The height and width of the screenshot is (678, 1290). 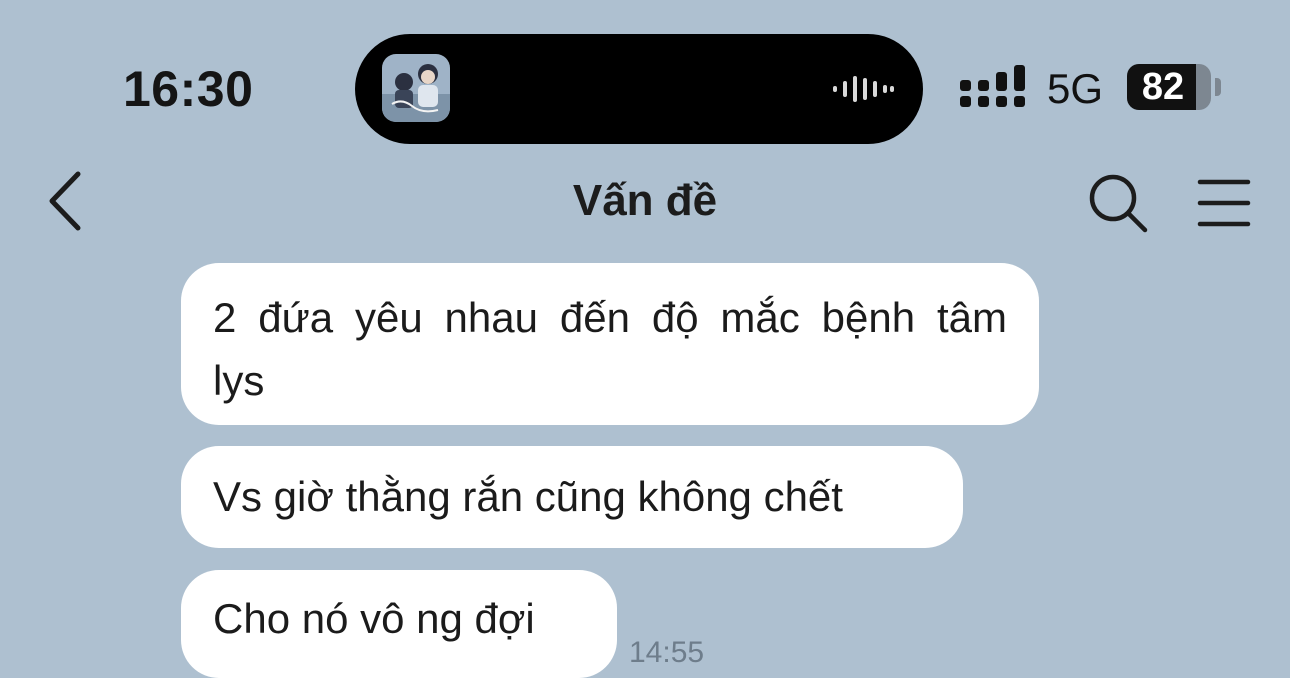 What do you see at coordinates (1118, 203) in the screenshot?
I see `search-icon` at bounding box center [1118, 203].